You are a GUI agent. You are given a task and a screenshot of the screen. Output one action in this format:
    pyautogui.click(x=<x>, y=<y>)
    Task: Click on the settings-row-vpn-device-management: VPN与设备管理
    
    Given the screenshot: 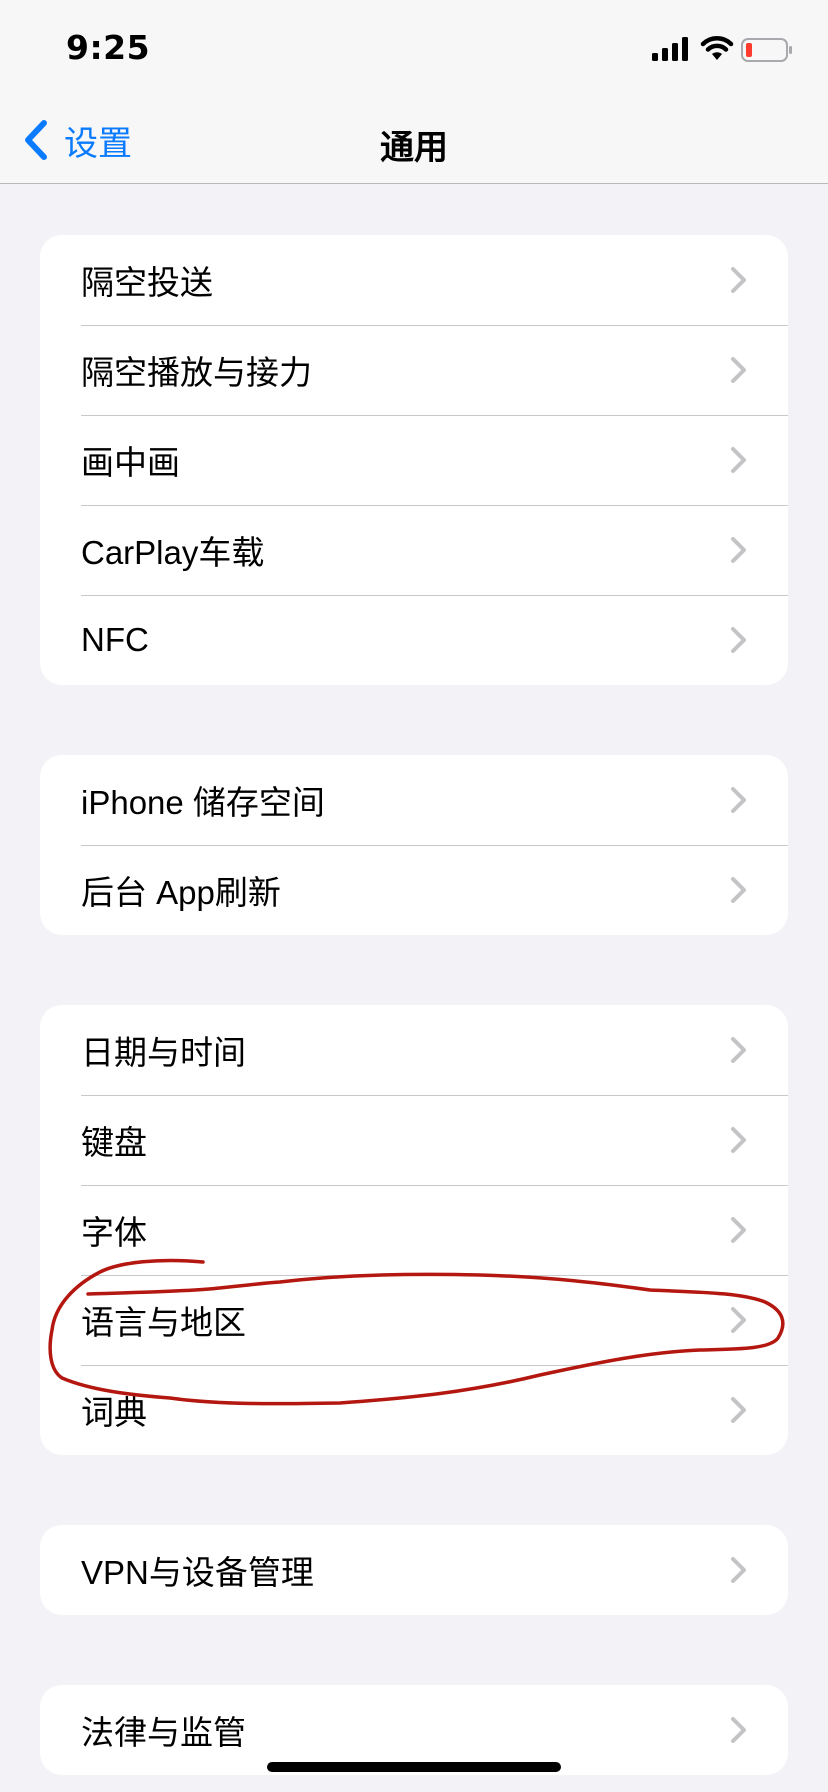 What is the action you would take?
    pyautogui.click(x=414, y=1570)
    